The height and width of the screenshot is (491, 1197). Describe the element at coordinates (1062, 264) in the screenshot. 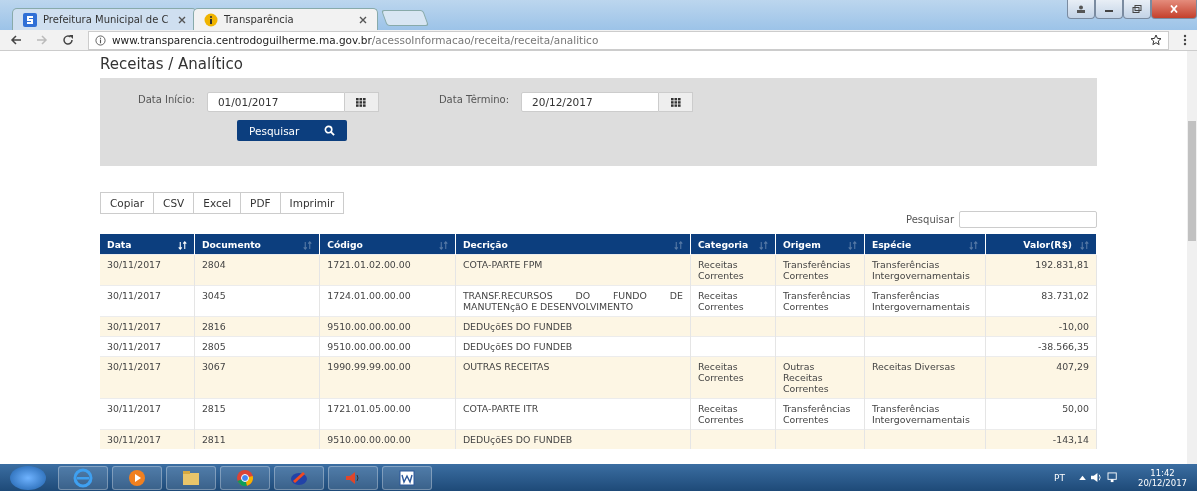

I see `table-cell: 192.831,81` at that location.